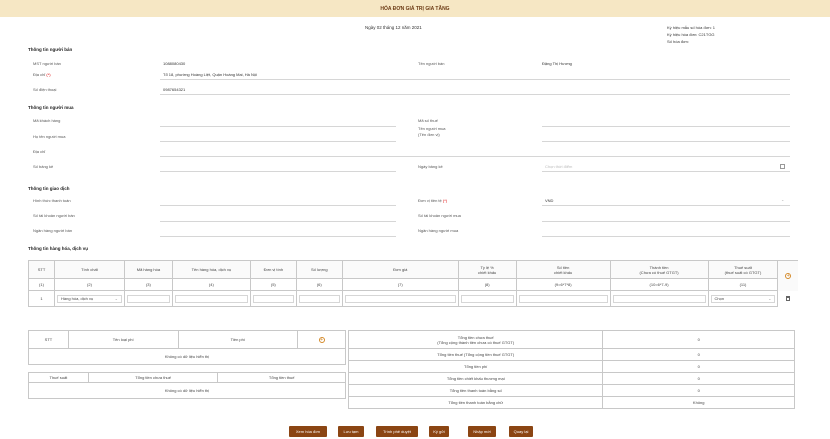  I want to click on form-number: Ký hiệu mẫu số hóa đơn: 1, so click(691, 27).